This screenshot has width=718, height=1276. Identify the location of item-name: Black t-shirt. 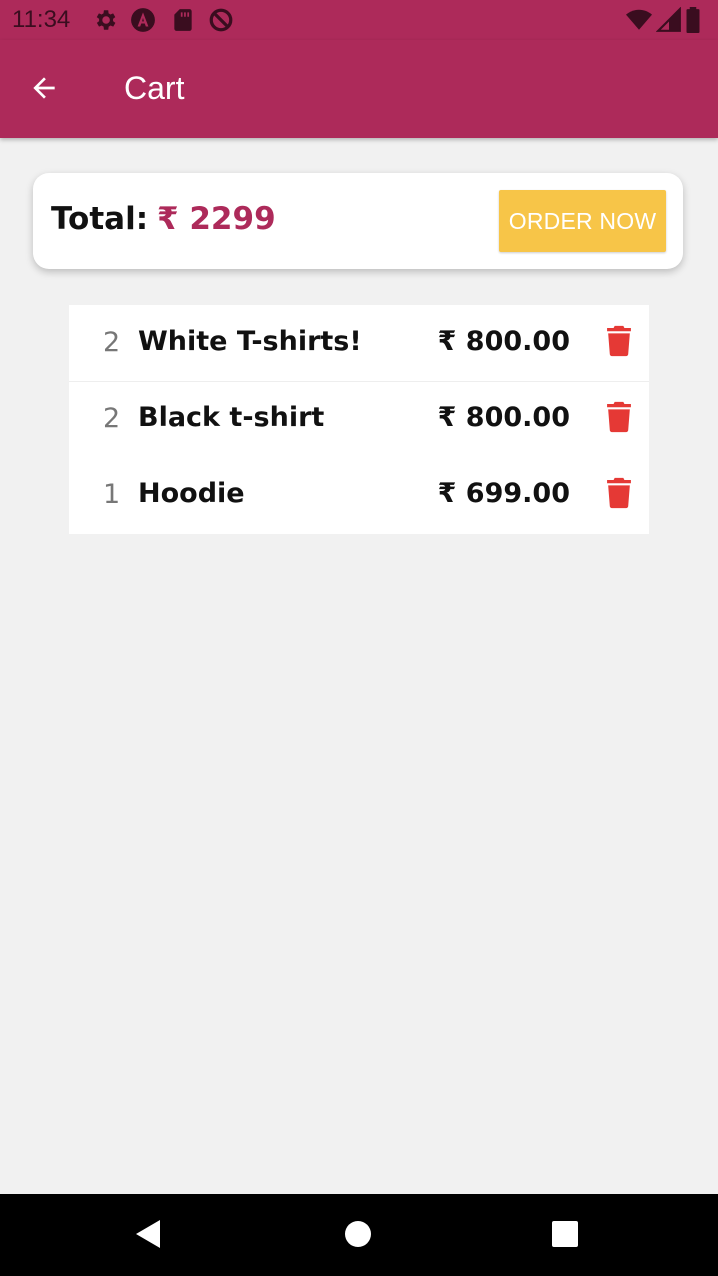
(231, 417).